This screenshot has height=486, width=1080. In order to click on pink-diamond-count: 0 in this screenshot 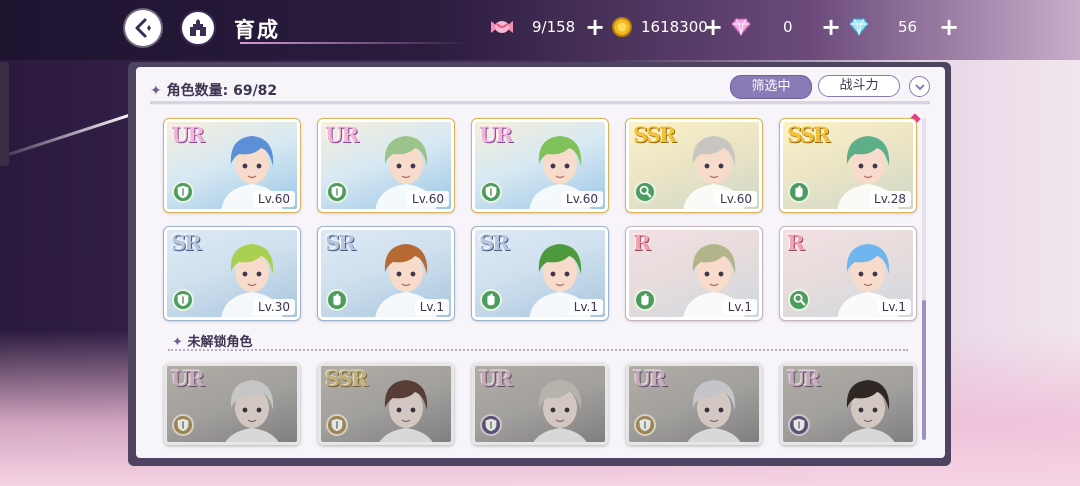, I will do `click(788, 27)`.